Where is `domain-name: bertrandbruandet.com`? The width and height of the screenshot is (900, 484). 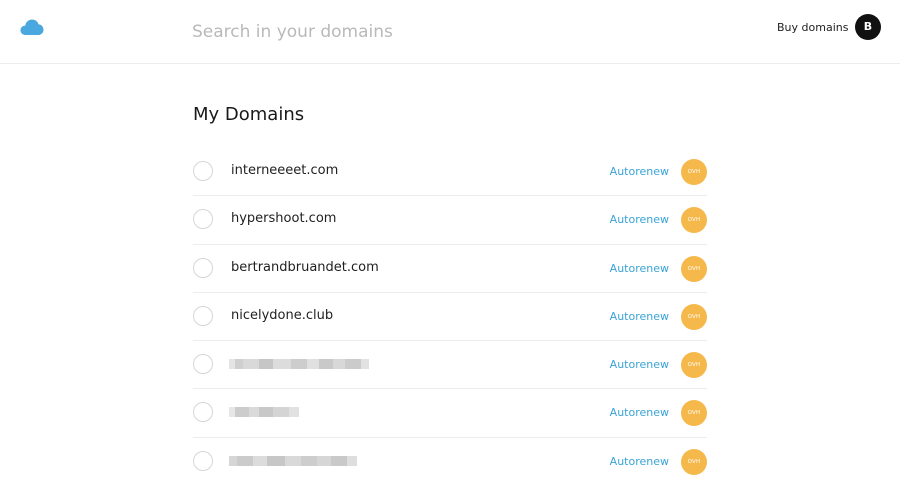
domain-name: bertrandbruandet.com is located at coordinates (305, 267).